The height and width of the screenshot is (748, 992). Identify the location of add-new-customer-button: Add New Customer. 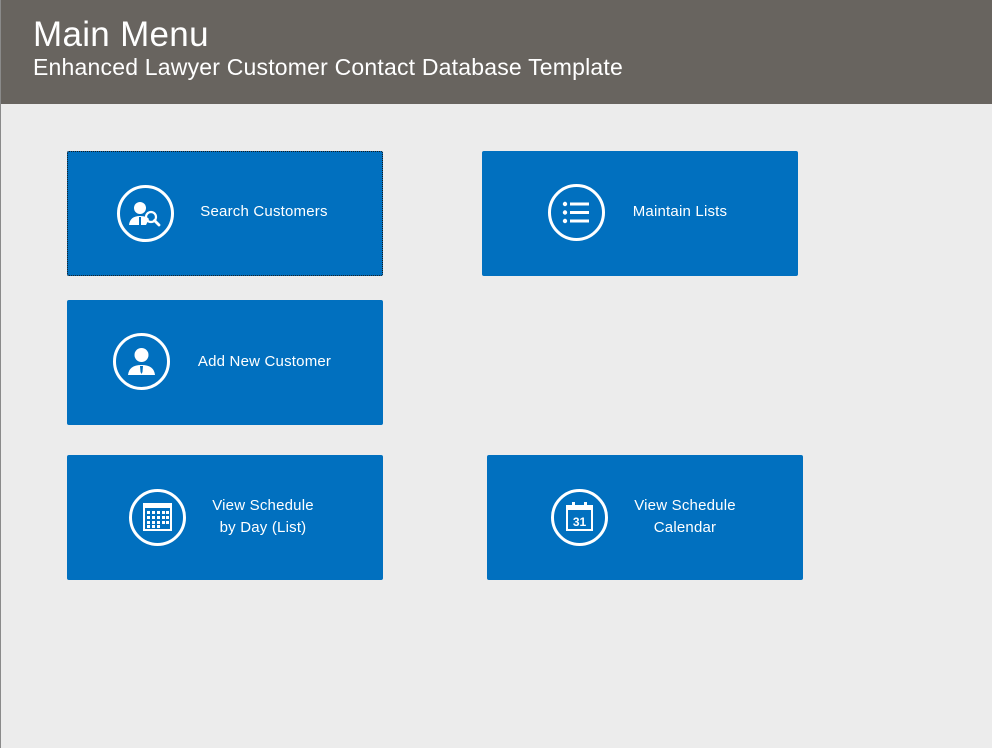
(225, 362).